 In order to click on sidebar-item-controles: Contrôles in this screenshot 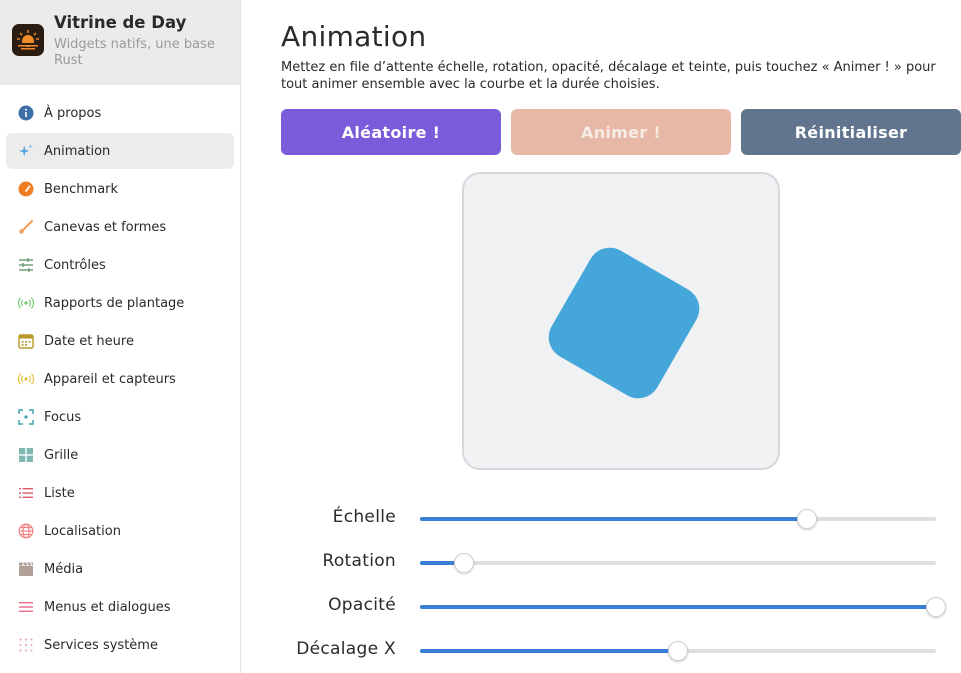, I will do `click(120, 265)`.